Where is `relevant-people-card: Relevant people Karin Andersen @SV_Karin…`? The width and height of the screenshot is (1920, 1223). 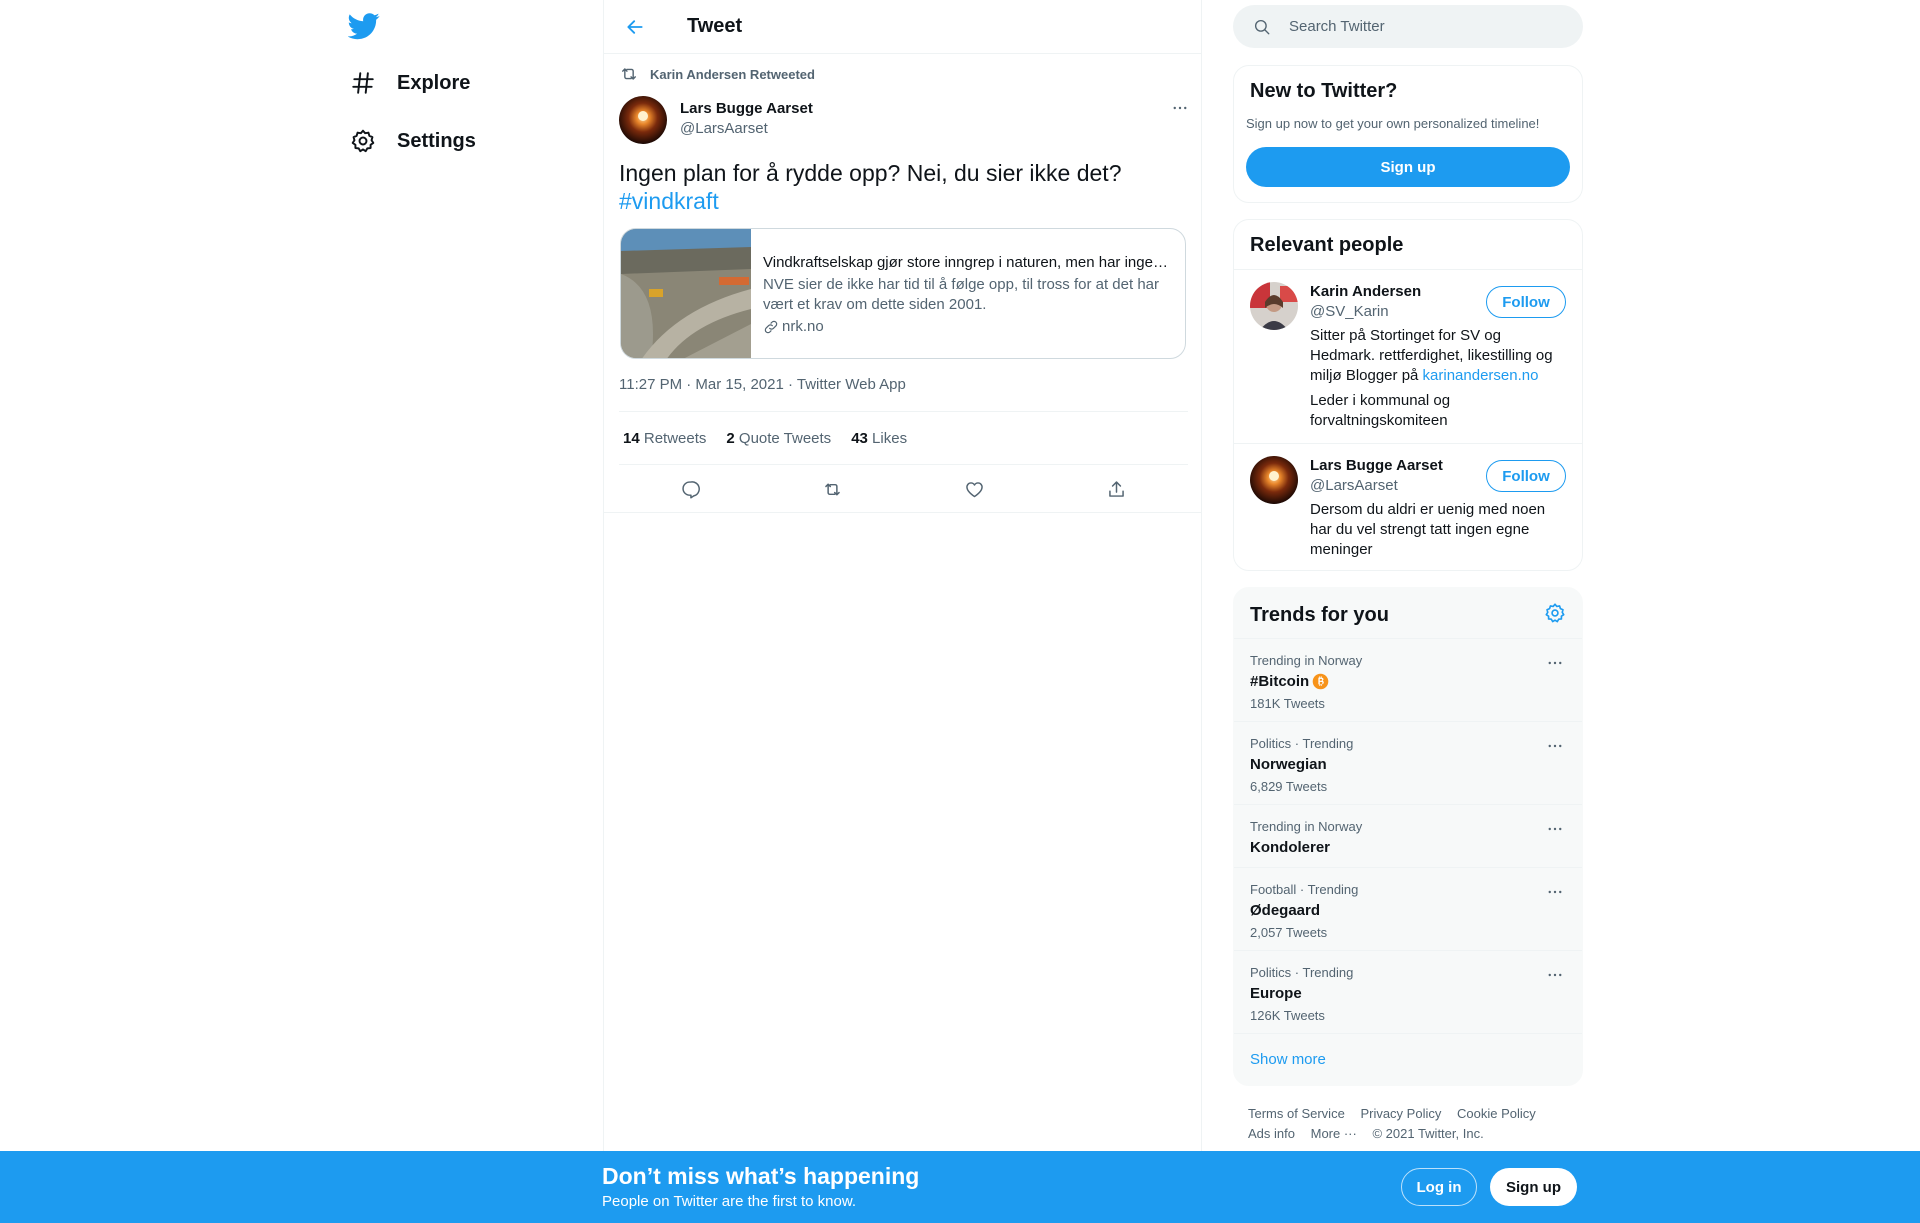 relevant-people-card: Relevant people Karin Andersen @SV_Karin… is located at coordinates (1408, 395).